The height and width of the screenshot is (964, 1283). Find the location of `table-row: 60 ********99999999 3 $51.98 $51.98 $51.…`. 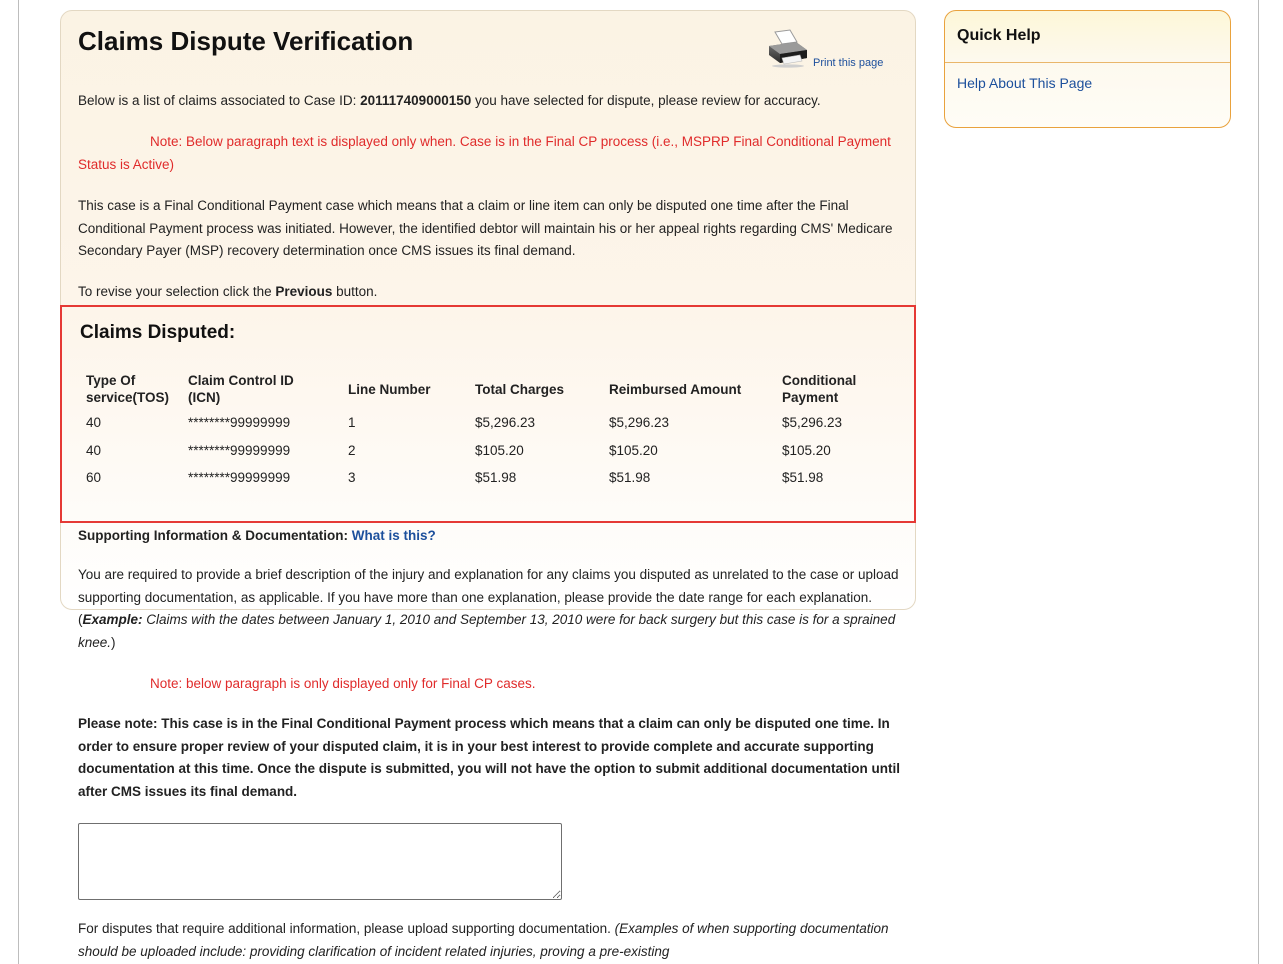

table-row: 60 ********99999999 3 $51.98 $51.98 $51.… is located at coordinates (482, 478).